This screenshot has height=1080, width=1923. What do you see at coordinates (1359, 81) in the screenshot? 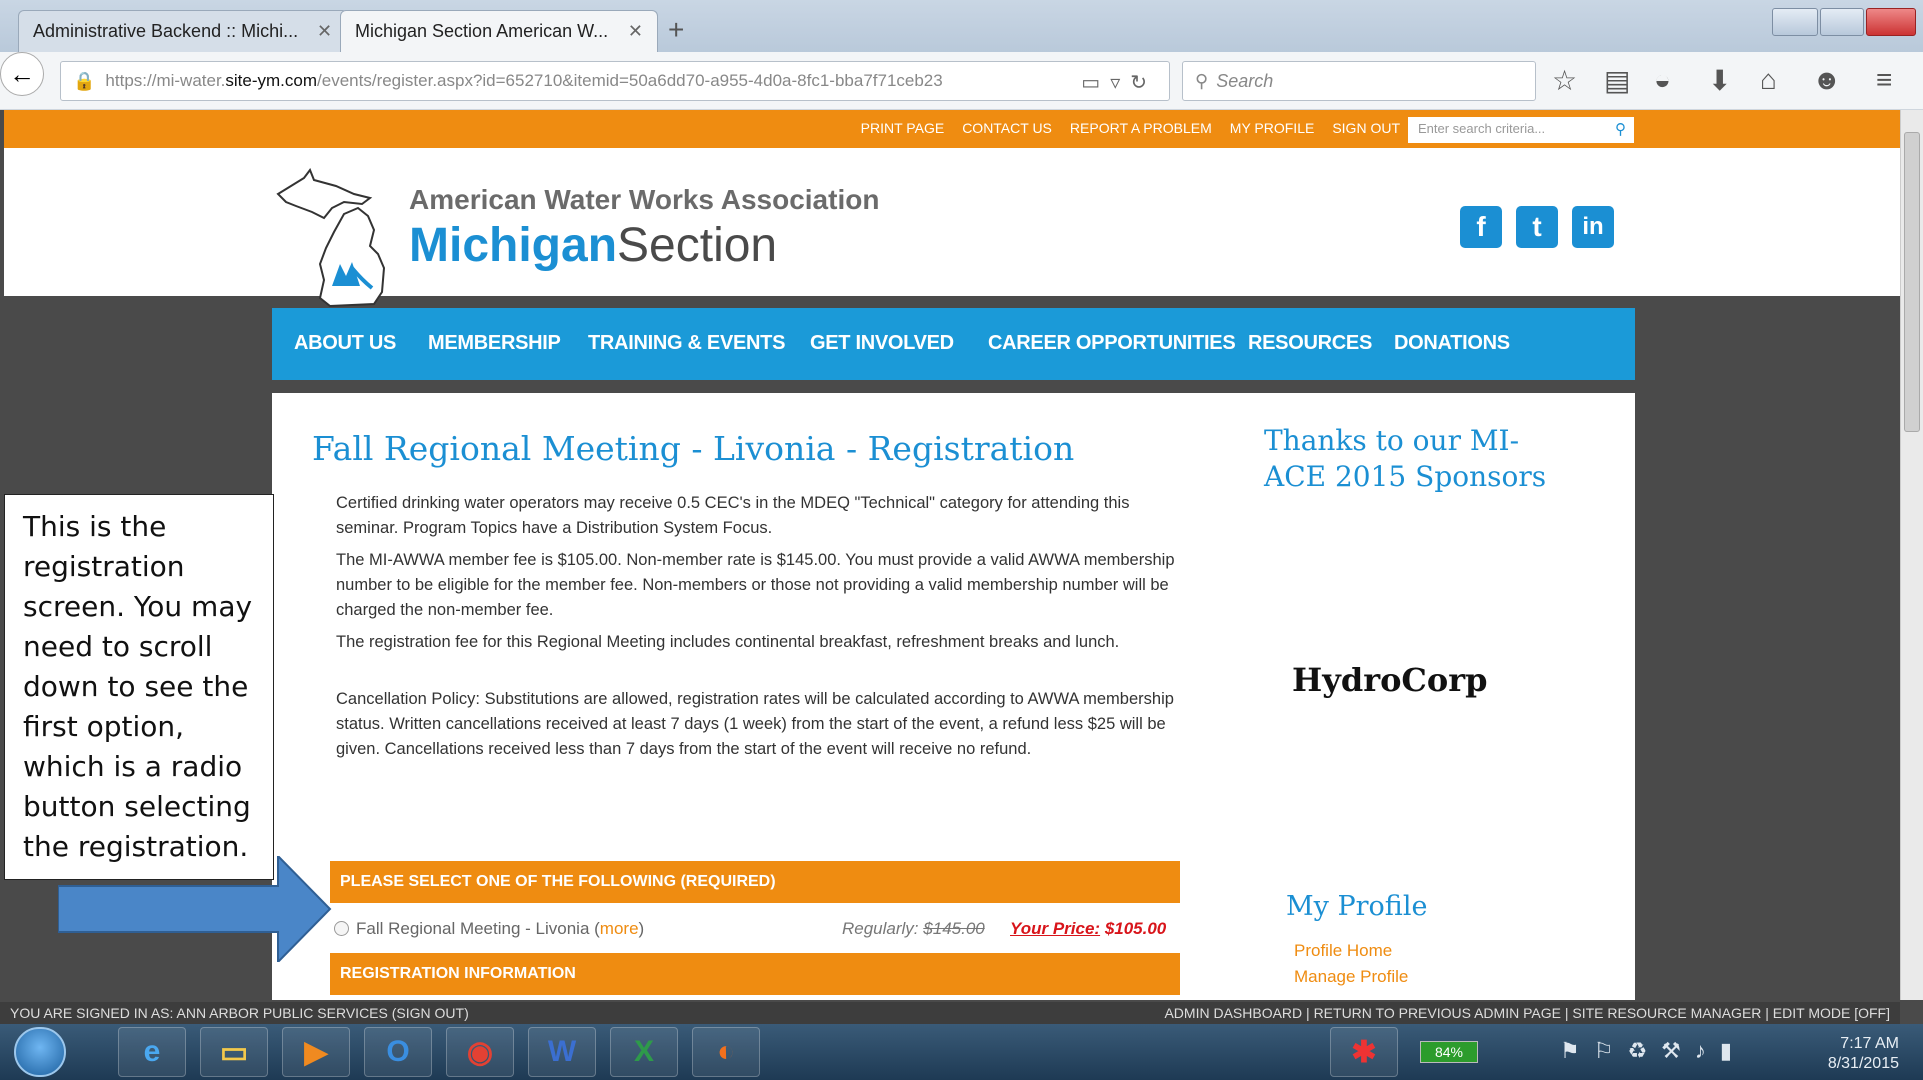
I see `browser-search-input: ⚲ Search` at bounding box center [1359, 81].